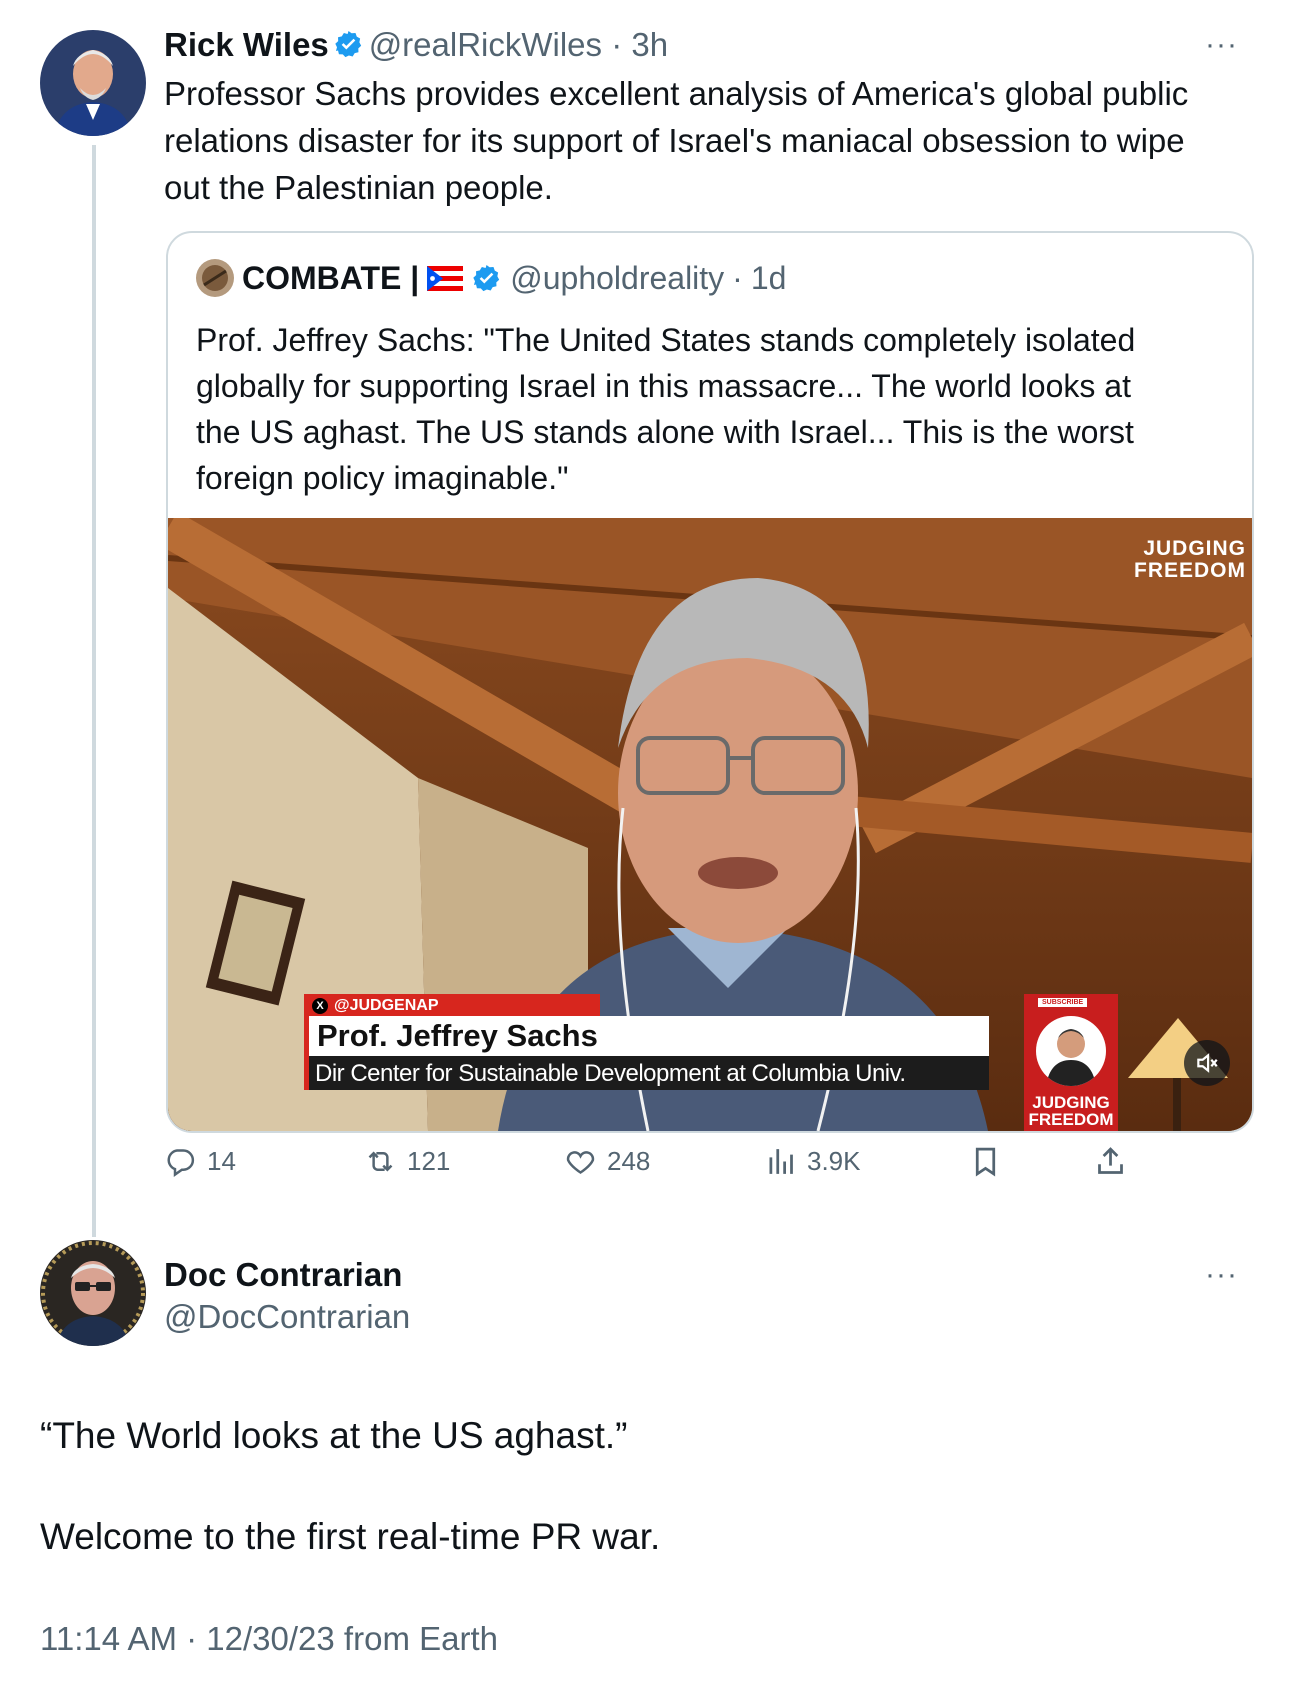 This screenshot has height=1681, width=1302. I want to click on combate-avatar, so click(215, 278).